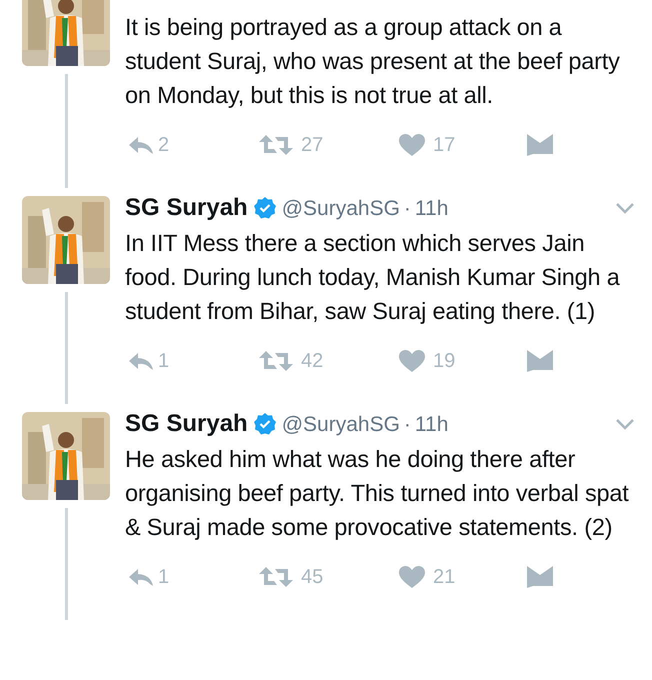 The image size is (652, 680). I want to click on tweet-text: He asked him what was he doing there after organising beef party. This turned into verbal spat & Suraj made some provocative statements. (2), so click(377, 493).